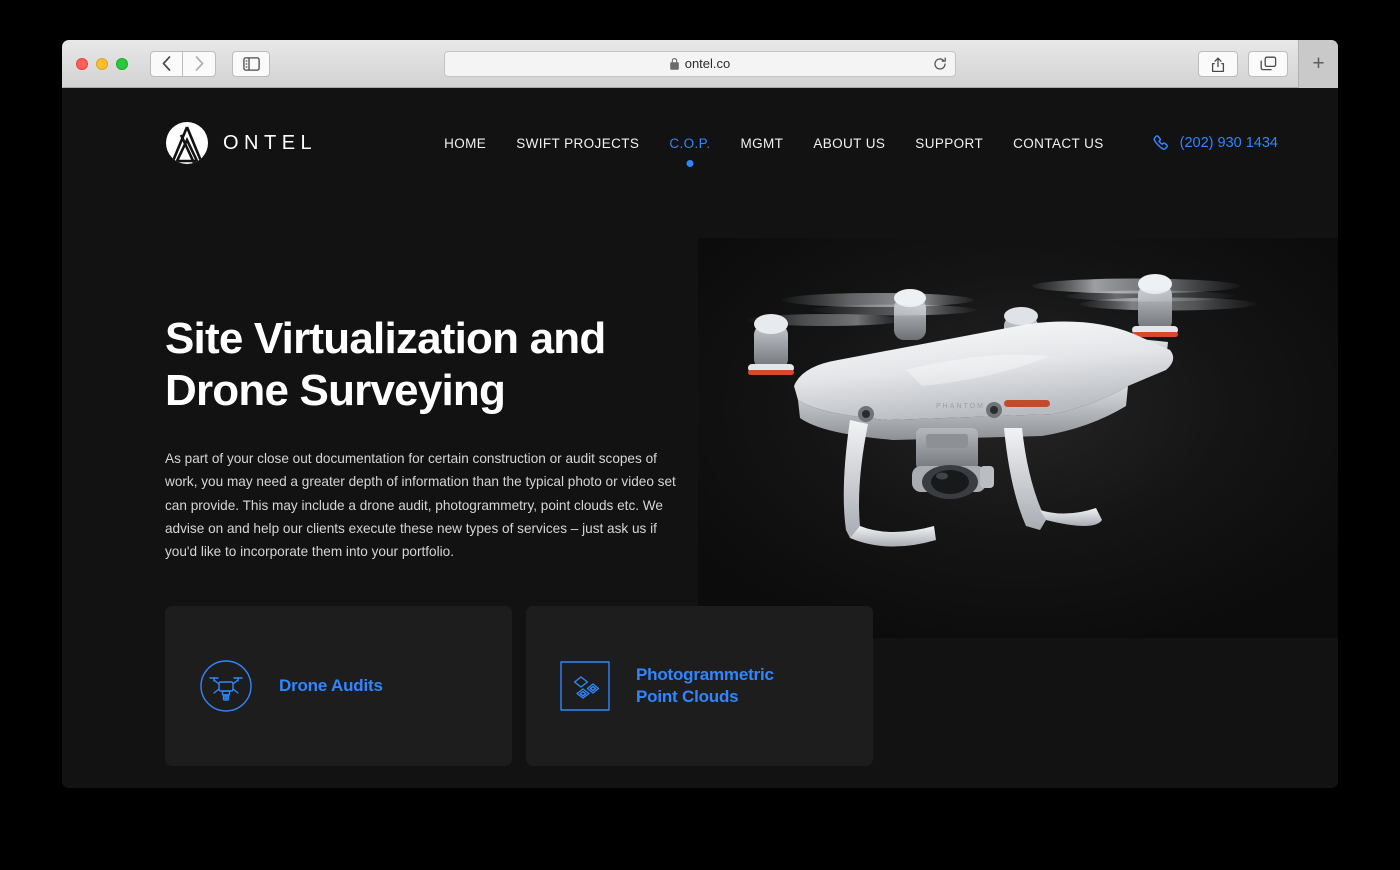 The height and width of the screenshot is (870, 1400). I want to click on reload-icon, so click(940, 63).